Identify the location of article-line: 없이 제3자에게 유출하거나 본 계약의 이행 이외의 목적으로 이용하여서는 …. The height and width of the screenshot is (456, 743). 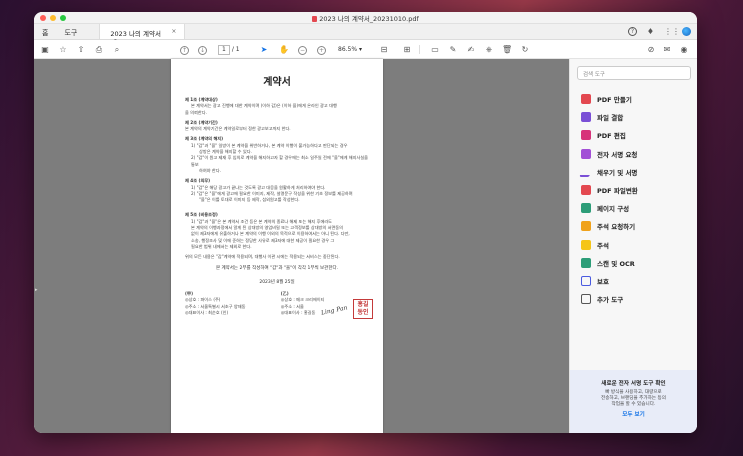
(270, 234).